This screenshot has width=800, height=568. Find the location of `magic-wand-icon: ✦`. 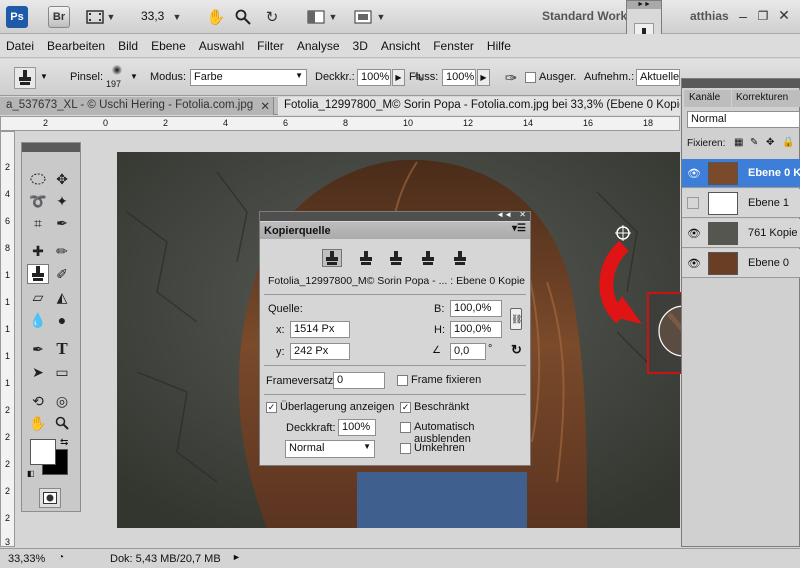

magic-wand-icon: ✦ is located at coordinates (62, 201).